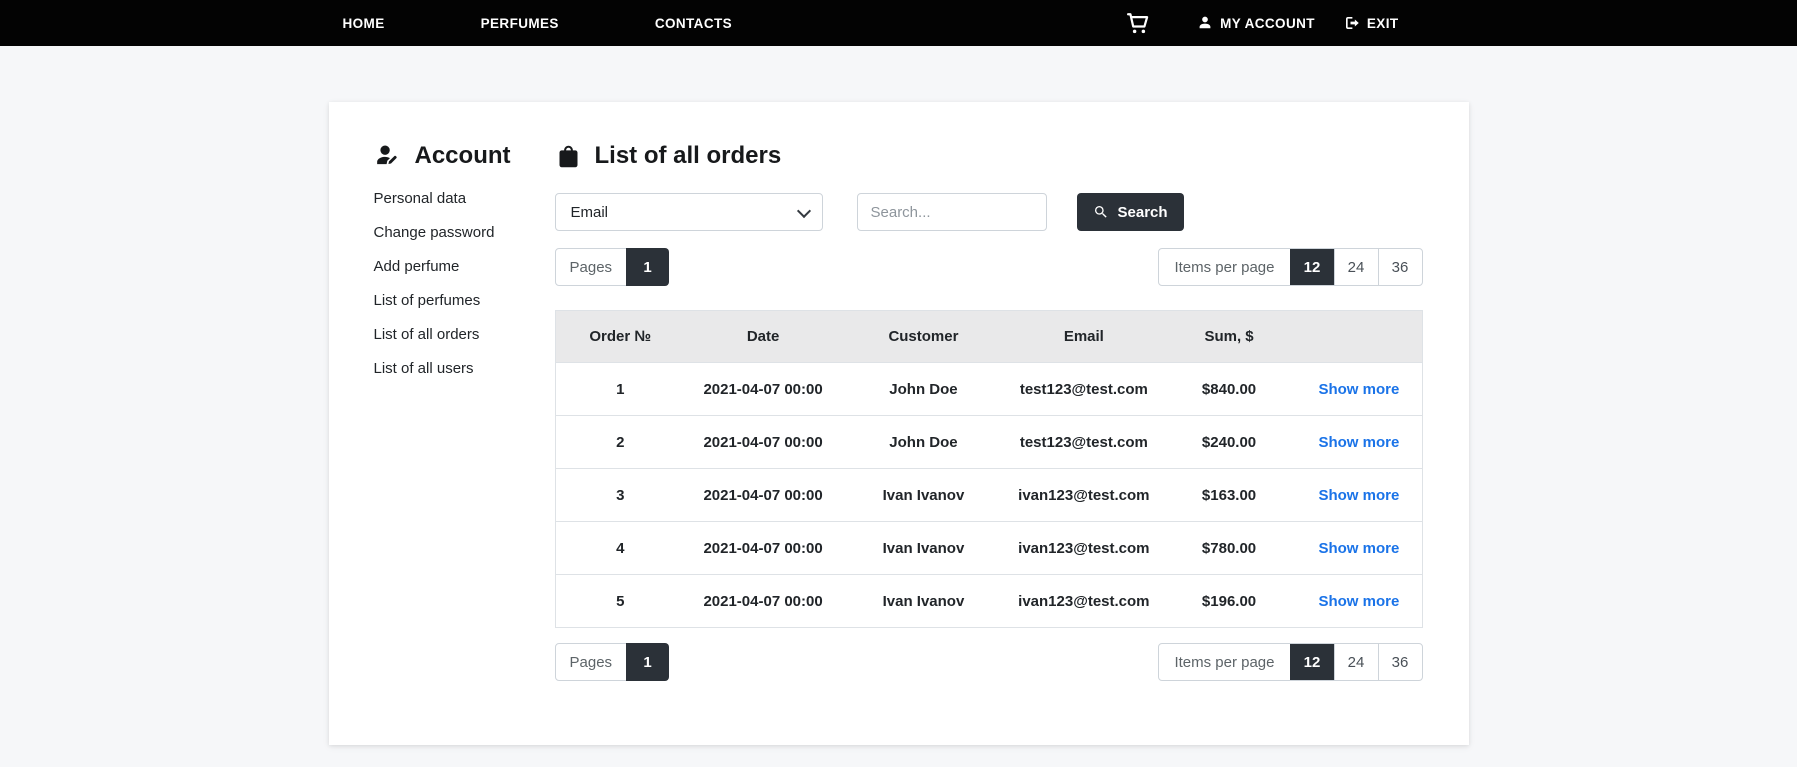 The height and width of the screenshot is (767, 1797). I want to click on header-customer: Customer, so click(923, 336).